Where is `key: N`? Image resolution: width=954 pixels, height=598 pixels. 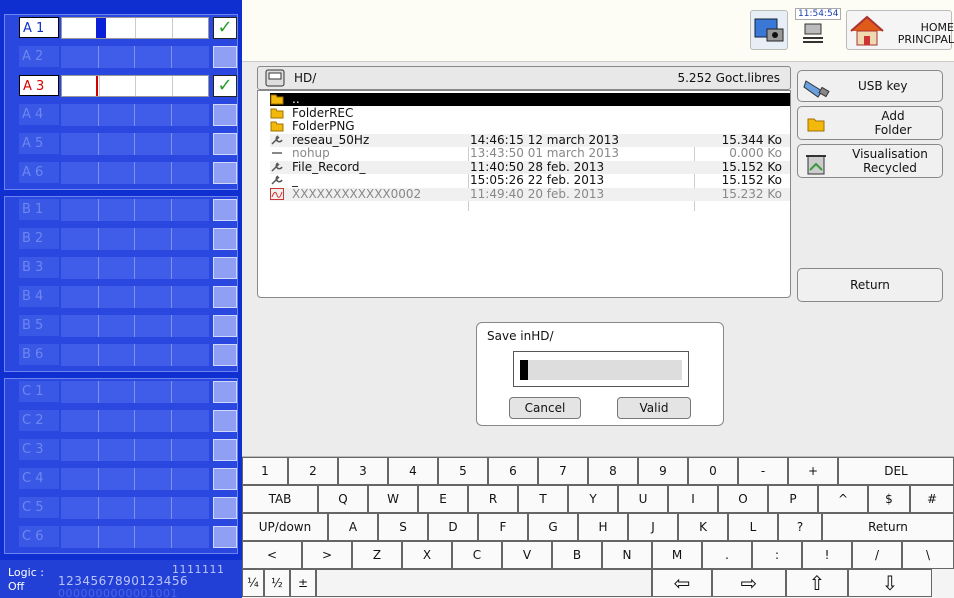 key: N is located at coordinates (627, 555).